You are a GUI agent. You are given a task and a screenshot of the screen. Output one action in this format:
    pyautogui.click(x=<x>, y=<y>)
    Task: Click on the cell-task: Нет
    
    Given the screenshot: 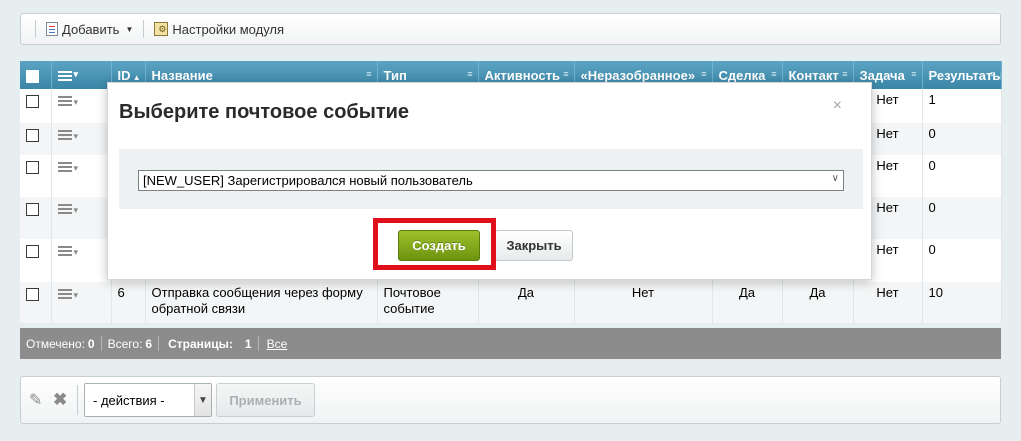 What is the action you would take?
    pyautogui.click(x=888, y=302)
    